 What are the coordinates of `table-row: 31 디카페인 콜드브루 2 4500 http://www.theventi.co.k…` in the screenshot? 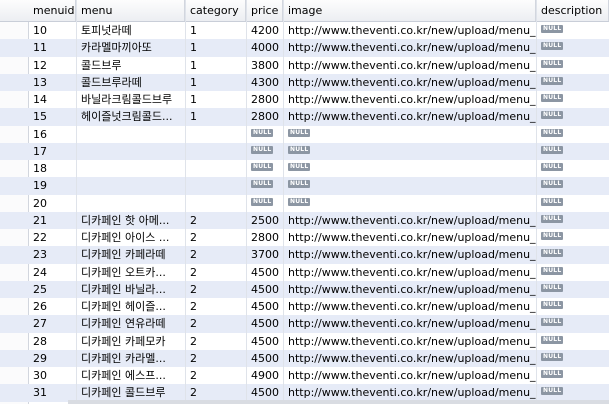 It's located at (304, 393).